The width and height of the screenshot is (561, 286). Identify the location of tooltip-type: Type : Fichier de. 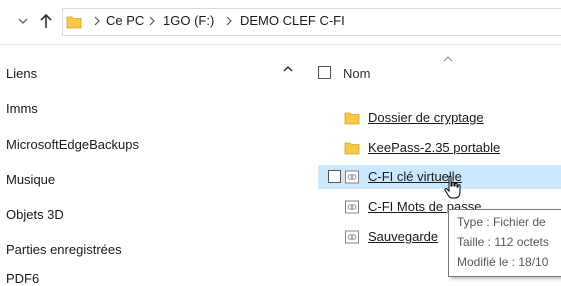
(501, 222).